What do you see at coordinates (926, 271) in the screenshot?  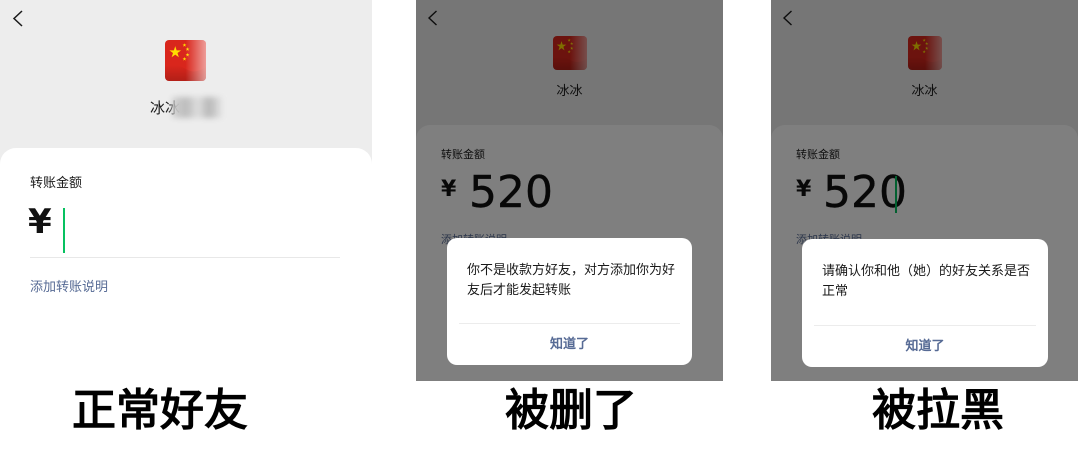 I see `alert-message-line: 请确认你和他（她）的好友关系是否` at bounding box center [926, 271].